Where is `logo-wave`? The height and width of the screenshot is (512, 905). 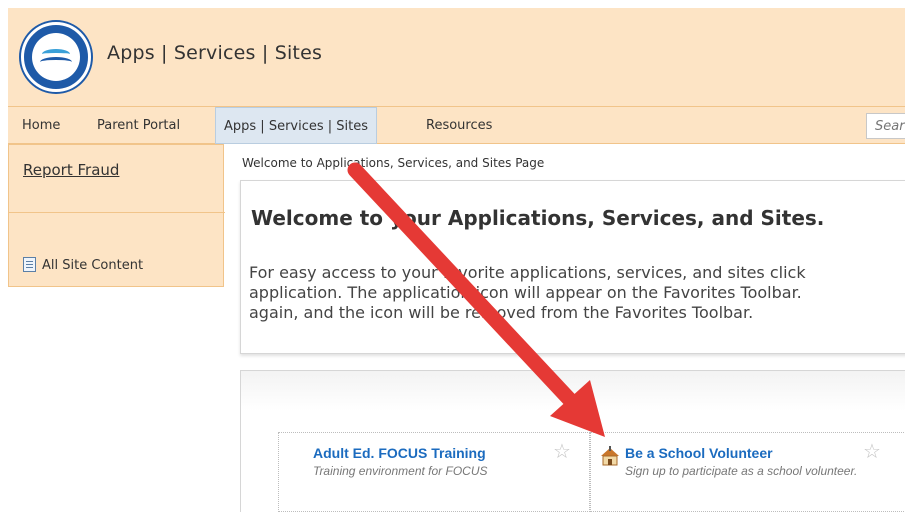
logo-wave is located at coordinates (56, 62).